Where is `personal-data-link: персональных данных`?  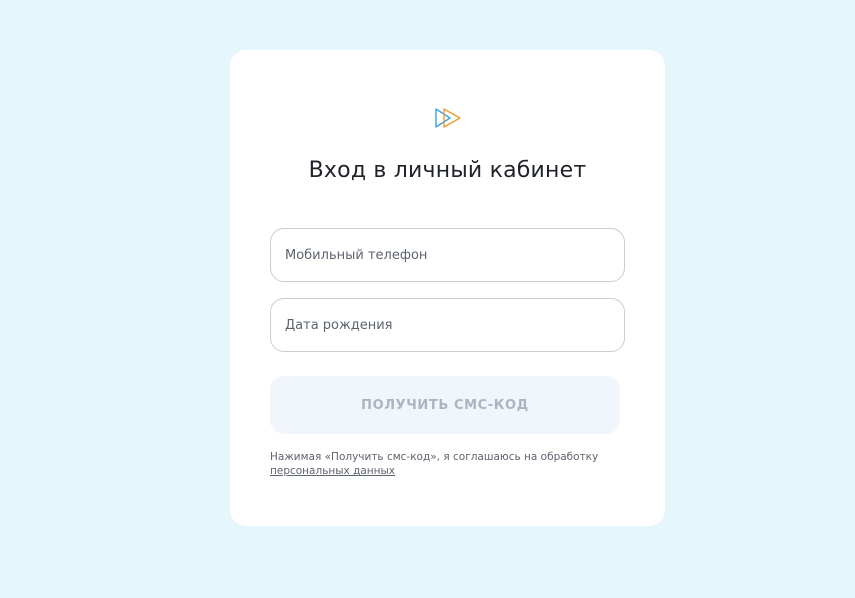 personal-data-link: персональных данных is located at coordinates (450, 471).